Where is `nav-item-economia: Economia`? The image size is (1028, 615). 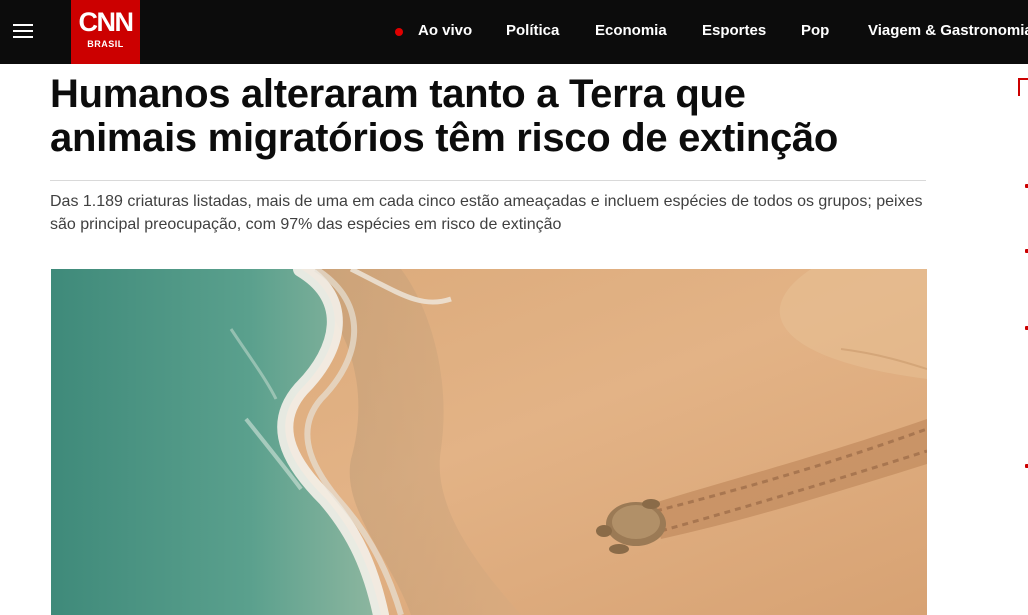
nav-item-economia: Economia is located at coordinates (631, 31).